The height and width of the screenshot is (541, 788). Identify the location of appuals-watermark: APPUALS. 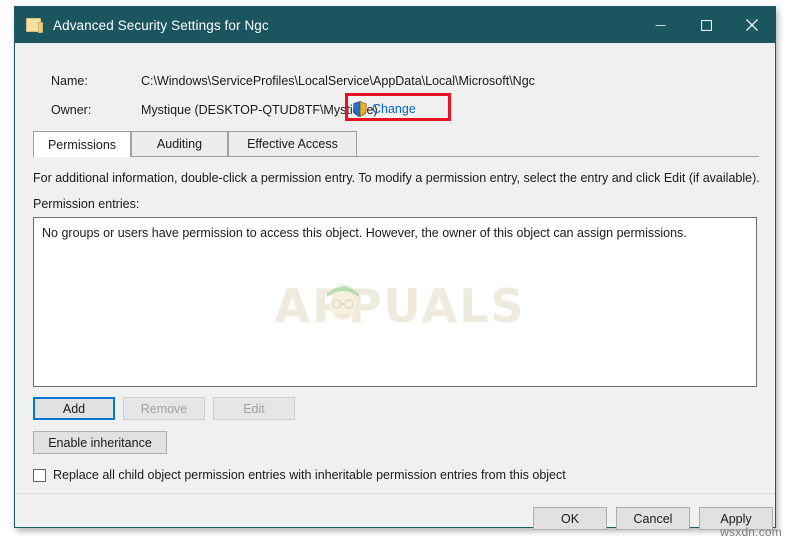
(399, 306).